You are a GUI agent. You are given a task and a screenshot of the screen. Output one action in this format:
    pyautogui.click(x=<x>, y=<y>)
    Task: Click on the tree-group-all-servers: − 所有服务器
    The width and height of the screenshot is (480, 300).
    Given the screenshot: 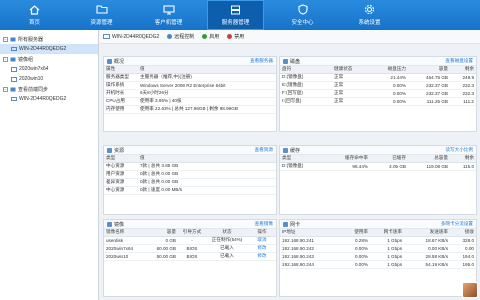 What is the action you would take?
    pyautogui.click(x=49, y=39)
    